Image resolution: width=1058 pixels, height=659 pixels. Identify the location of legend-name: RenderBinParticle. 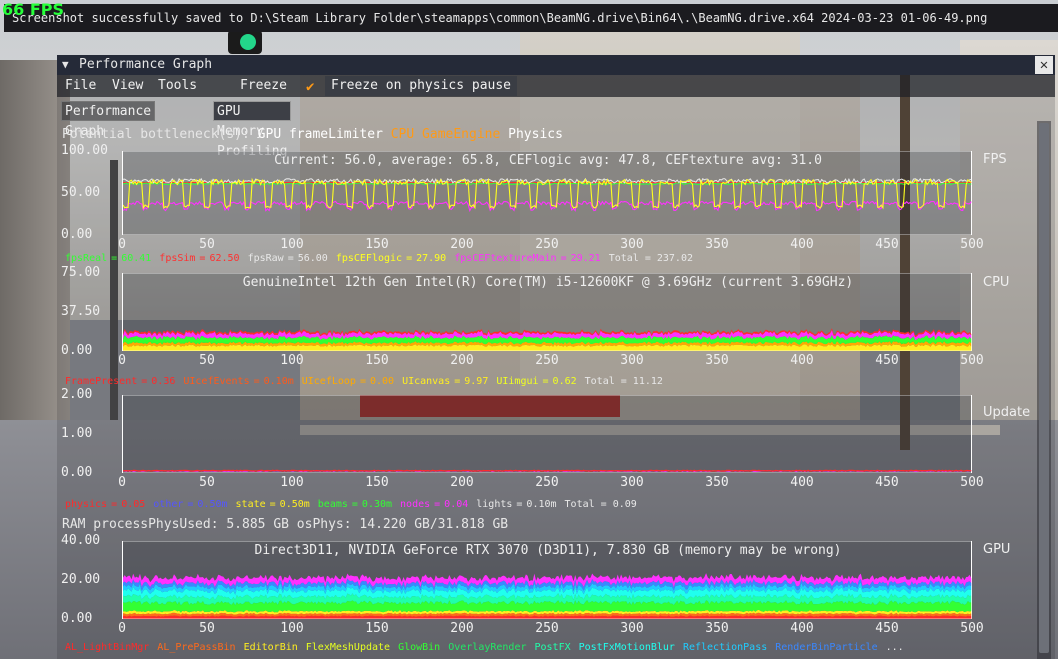
(826, 647).